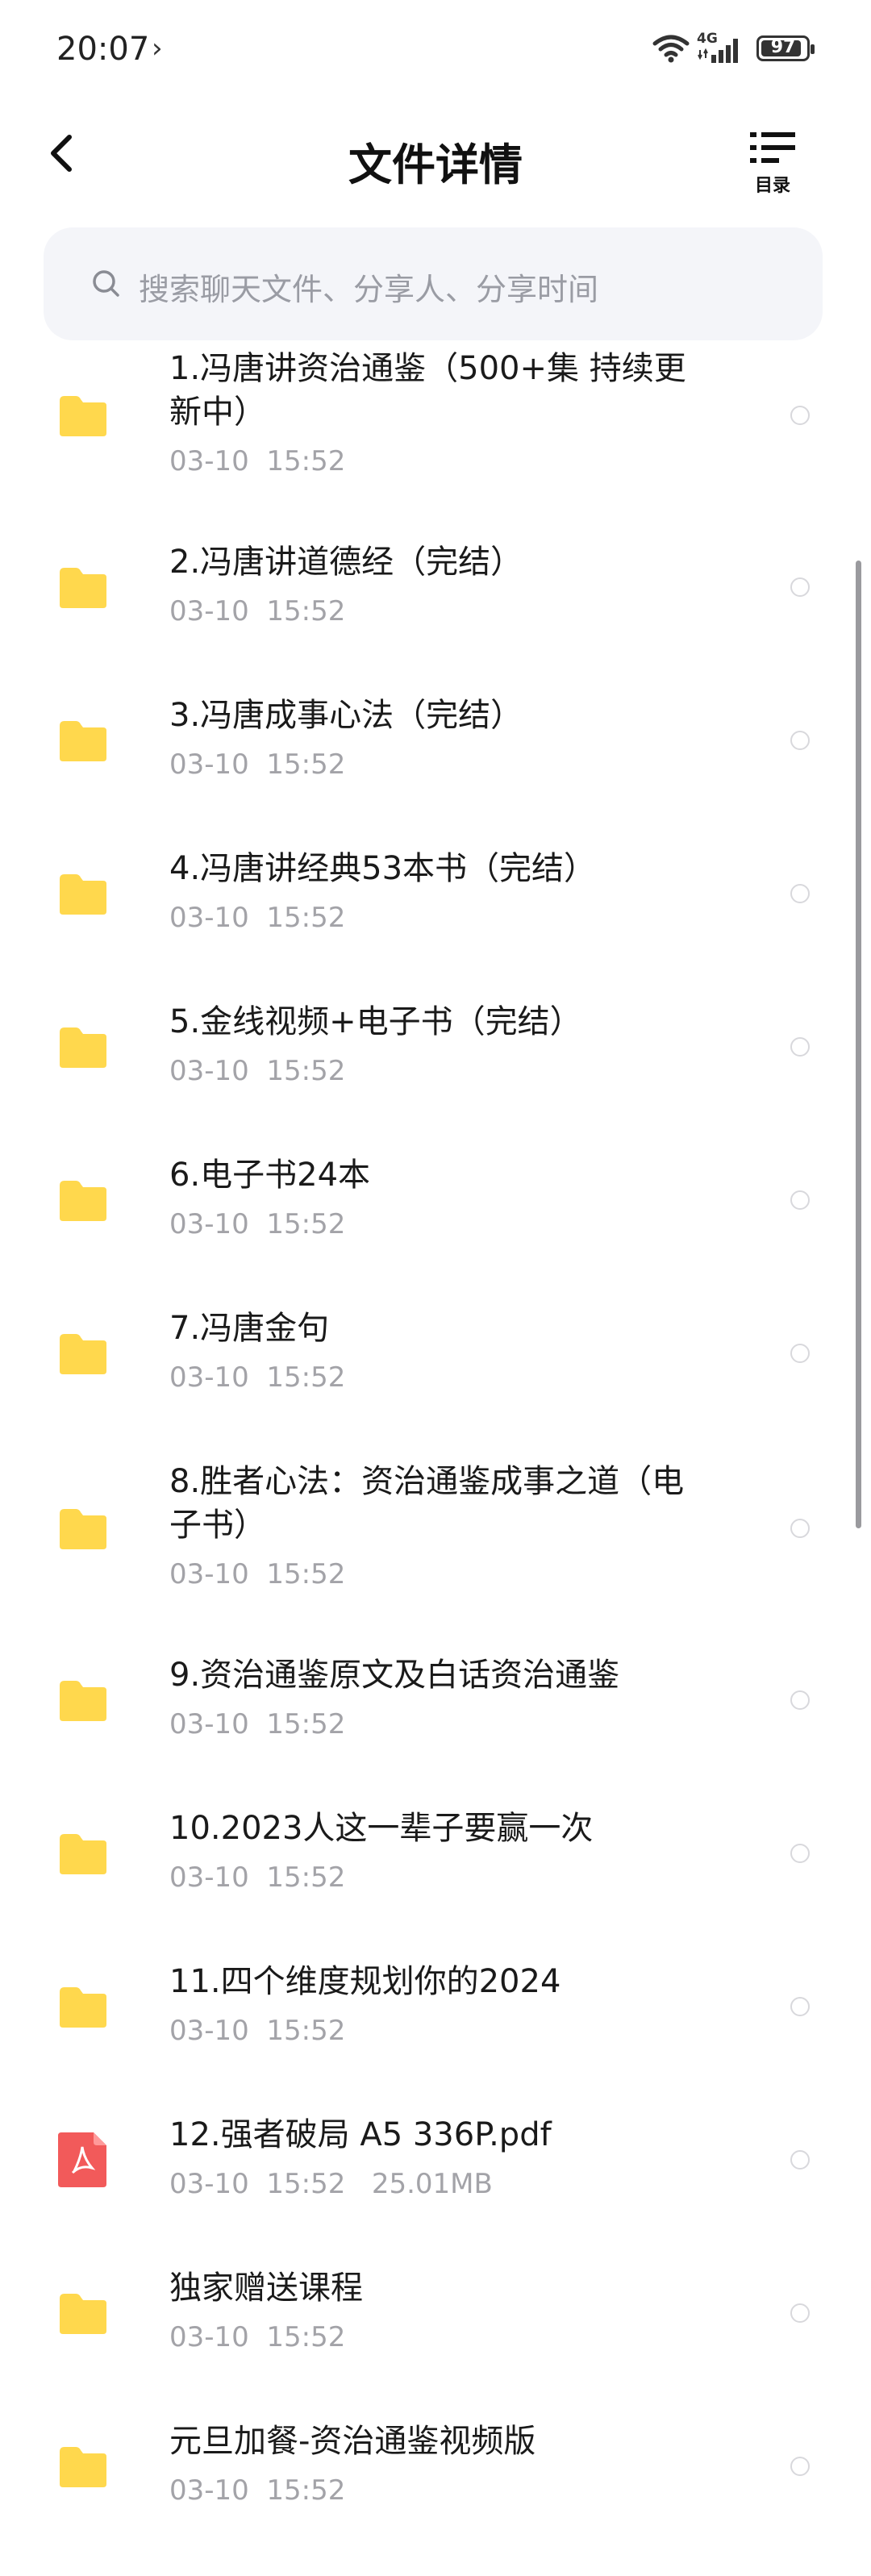  I want to click on file-name: 9.资治通鉴原文及白话资治通鉴, so click(394, 1675).